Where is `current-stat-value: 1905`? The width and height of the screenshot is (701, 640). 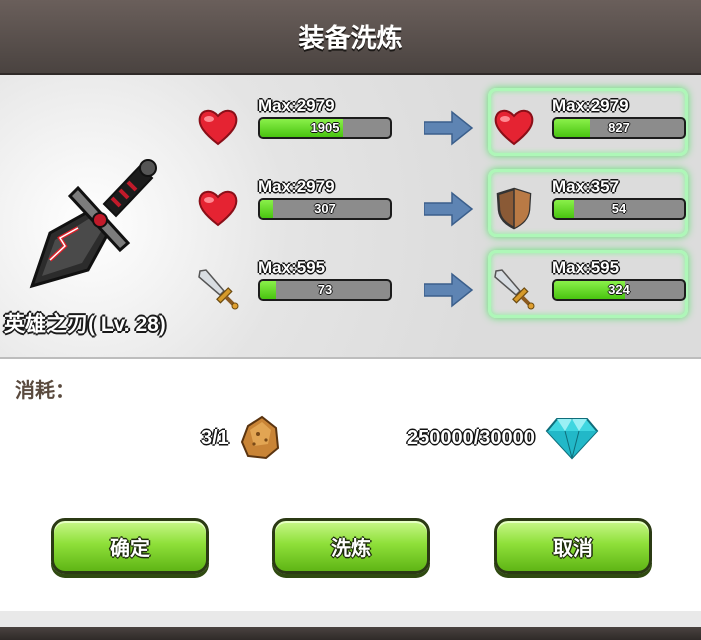
current-stat-value: 1905 is located at coordinates (325, 127).